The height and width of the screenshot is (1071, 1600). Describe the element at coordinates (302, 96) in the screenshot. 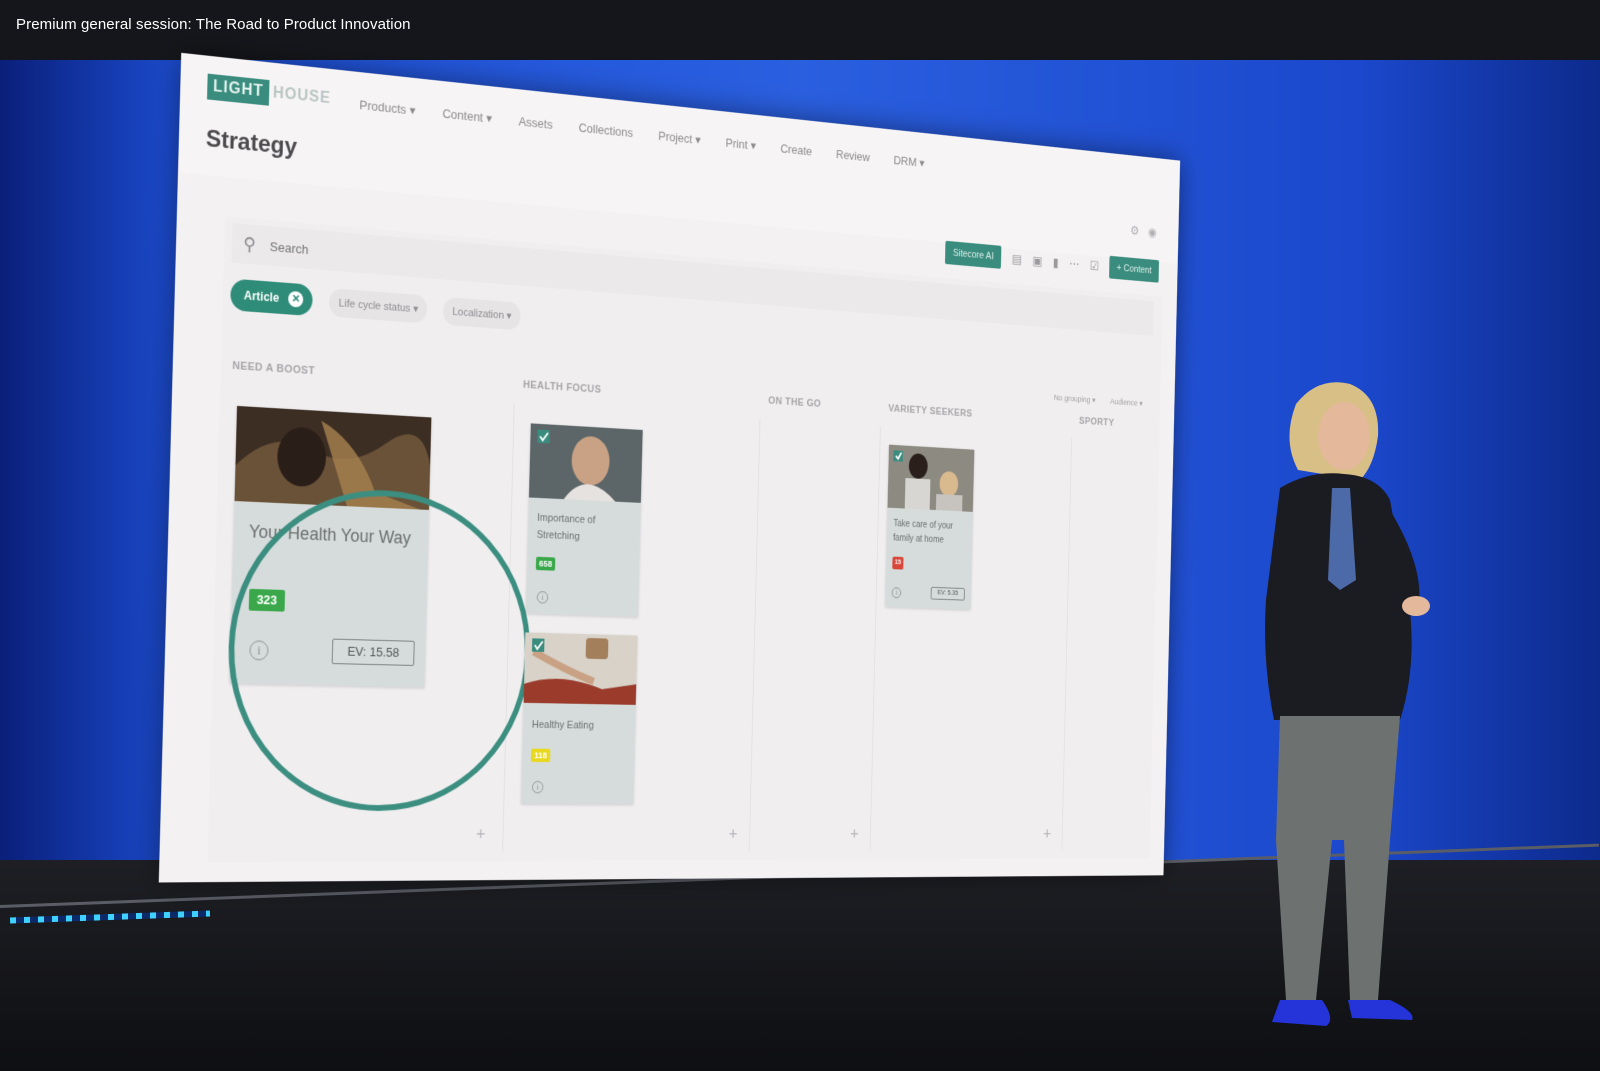

I see `logo-part-house: HOUSE` at that location.